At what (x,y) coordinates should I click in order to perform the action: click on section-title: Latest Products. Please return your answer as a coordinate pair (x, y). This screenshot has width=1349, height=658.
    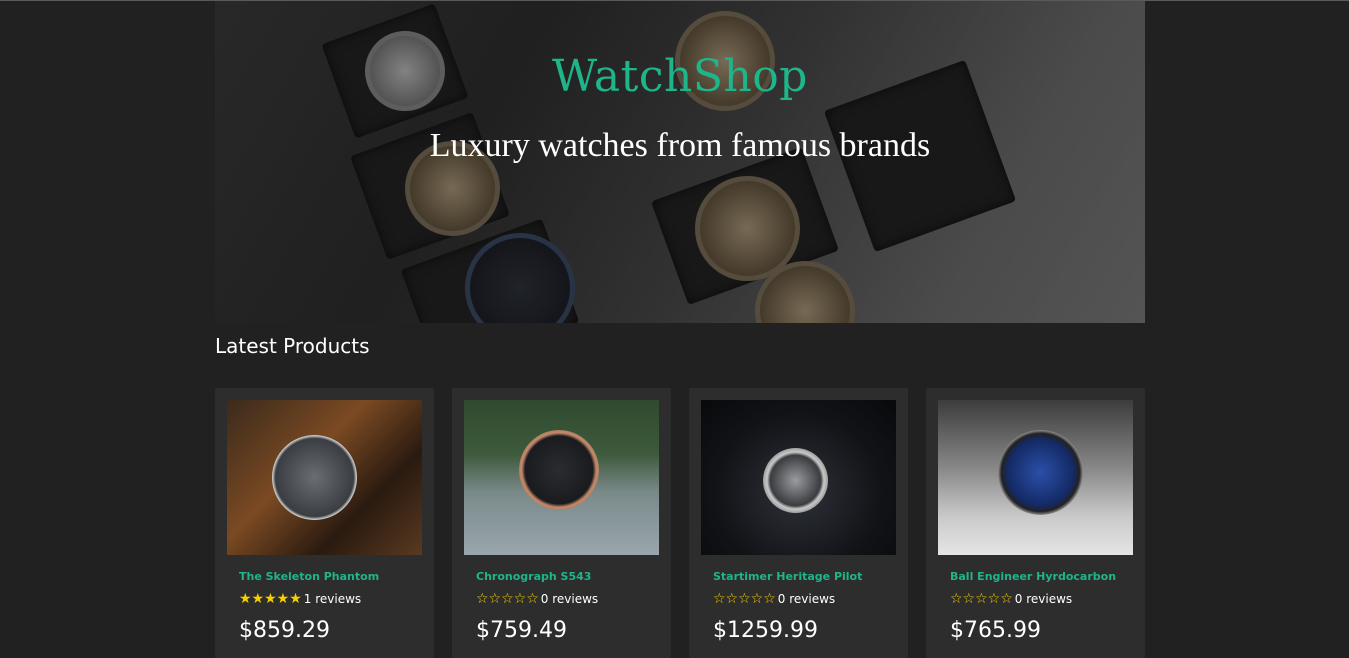
    Looking at the image, I should click on (292, 346).